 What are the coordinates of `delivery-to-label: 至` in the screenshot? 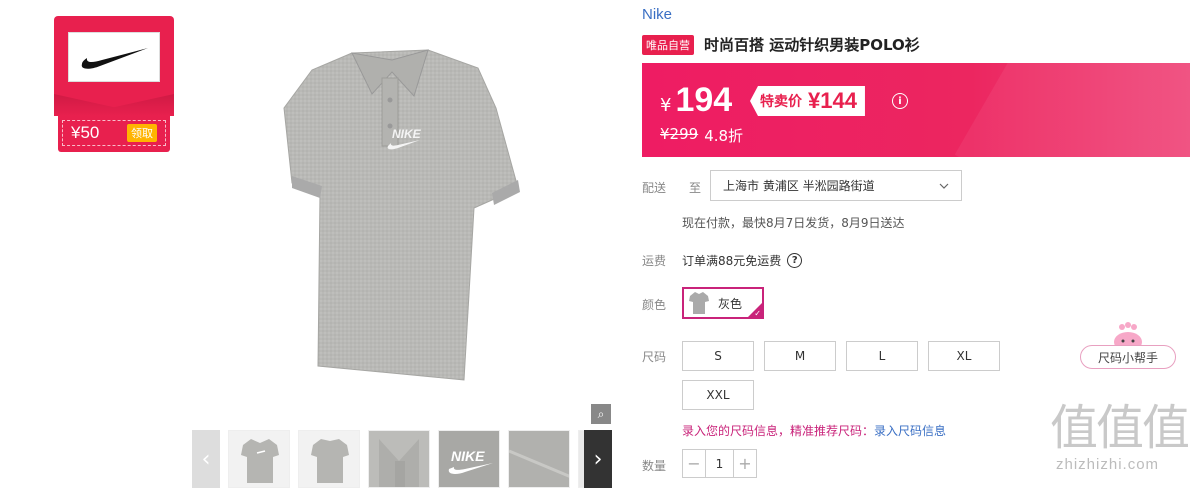 It's located at (695, 188).